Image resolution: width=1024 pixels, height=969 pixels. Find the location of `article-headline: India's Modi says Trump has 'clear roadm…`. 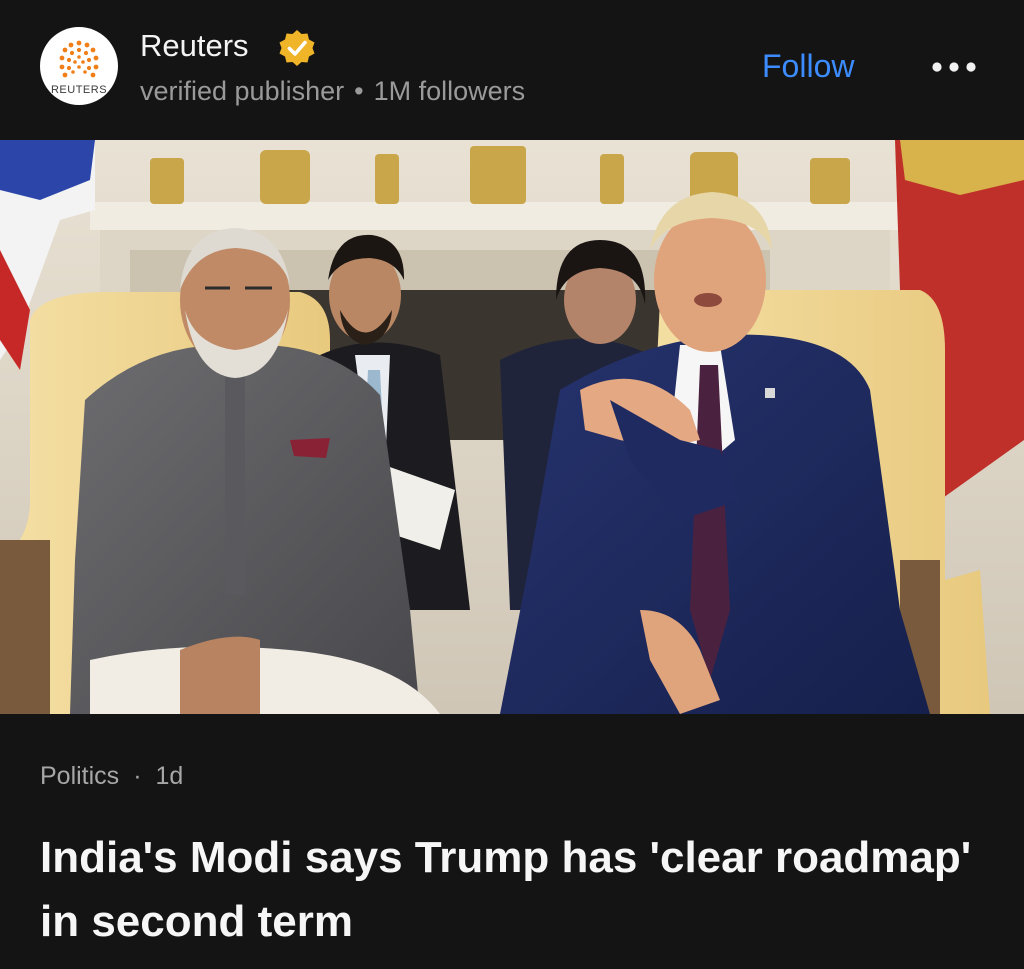

article-headline: India's Modi says Trump has 'clear roadm… is located at coordinates (515, 890).